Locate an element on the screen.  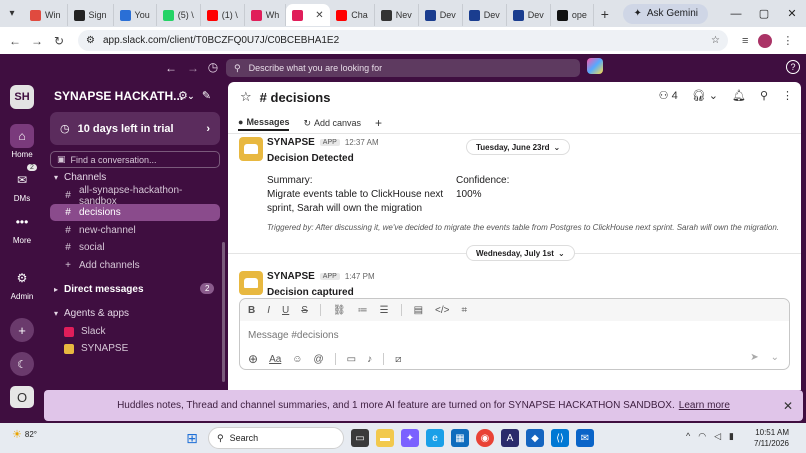
history-forward-icon: → is located at coordinates (193, 68).